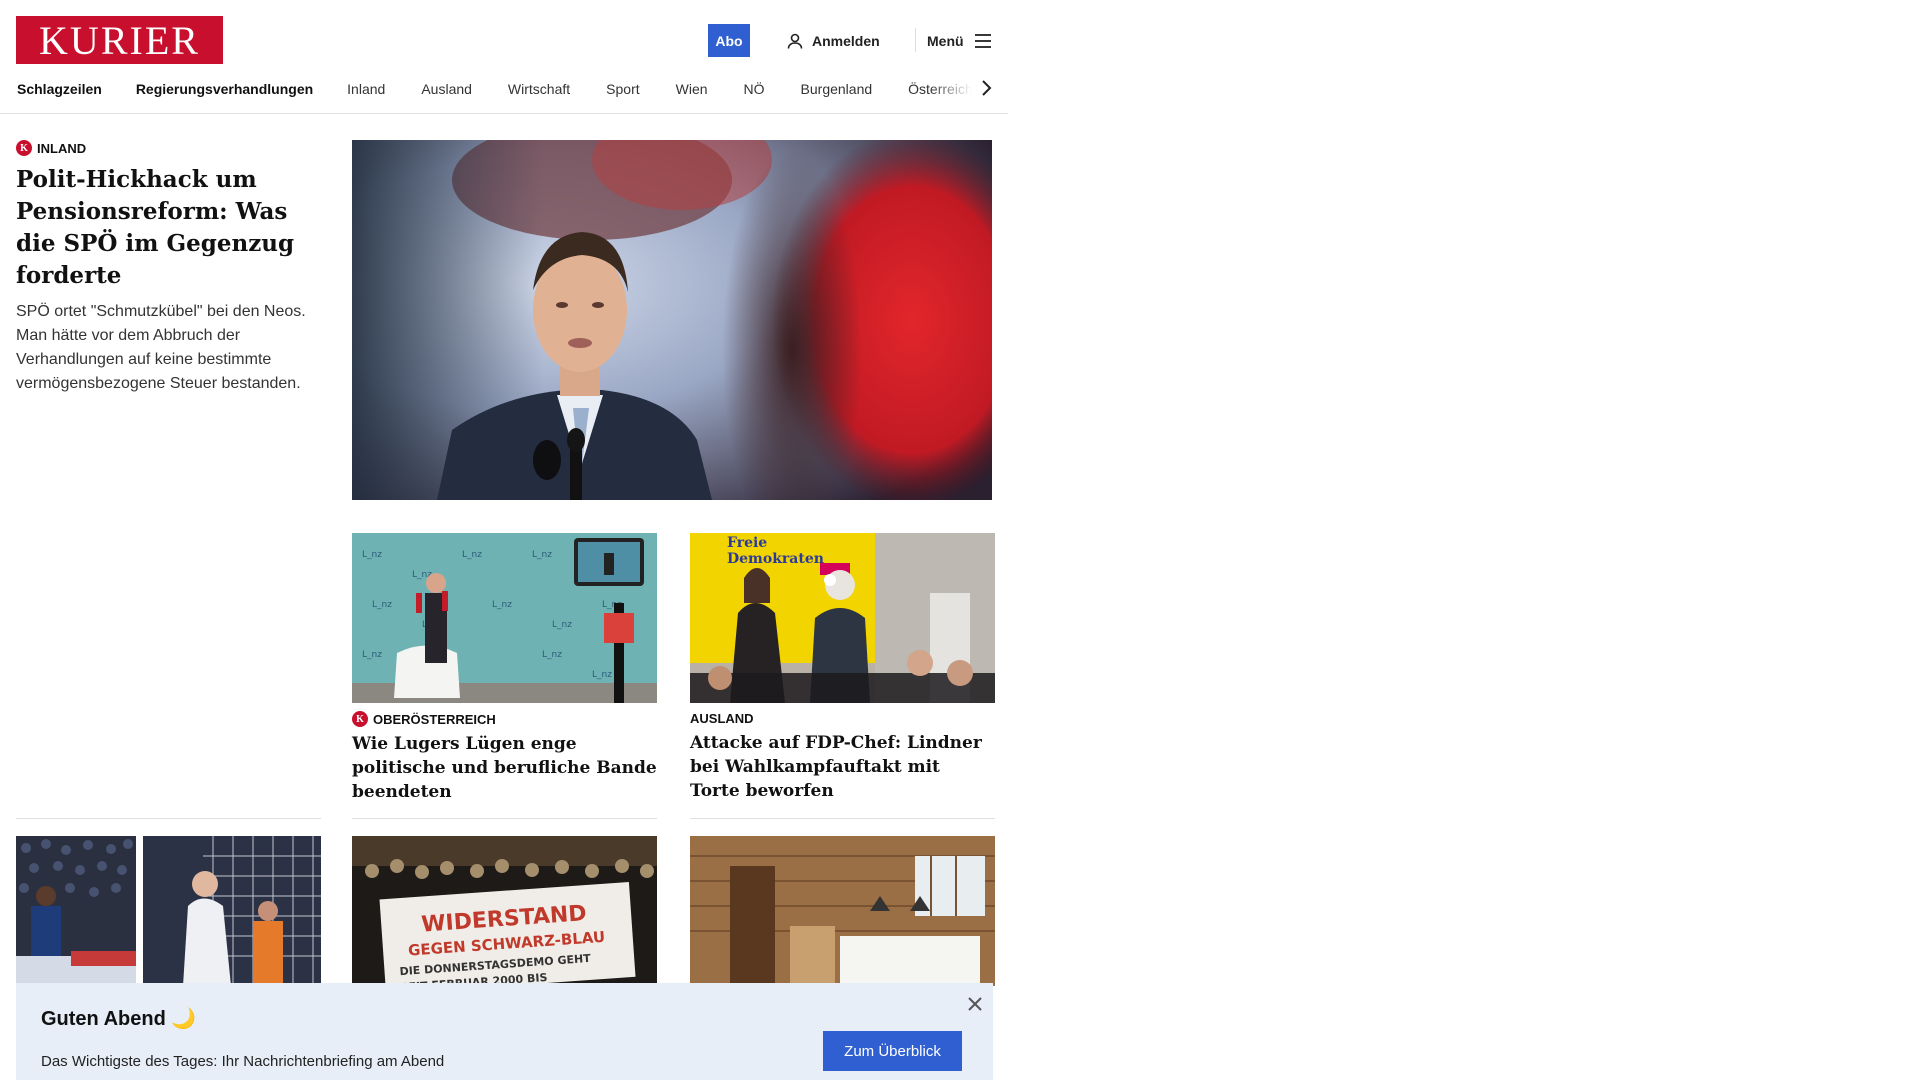 This screenshot has width=1920, height=1080. I want to click on nav-item-schlagzeilen: Schlagzeilen, so click(59, 89).